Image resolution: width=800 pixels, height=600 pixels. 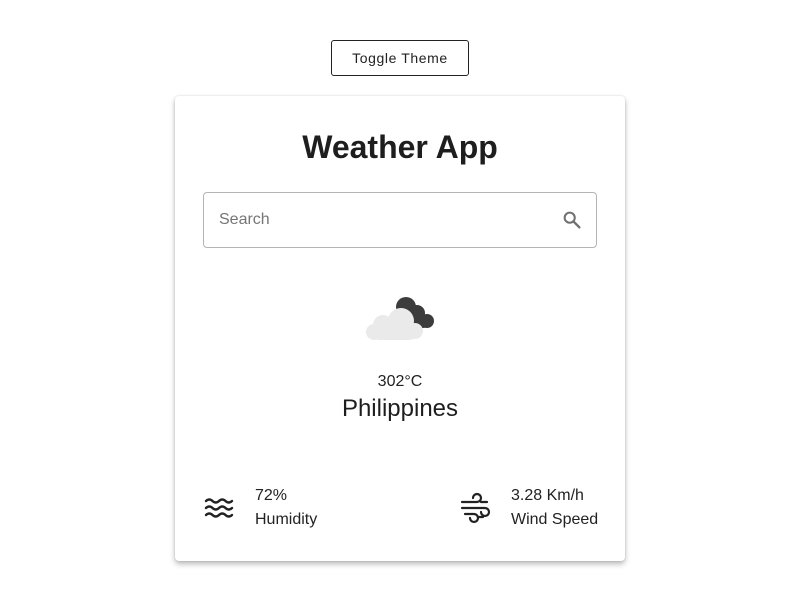 I want to click on toggle-theme-button: Toggle Theme, so click(x=400, y=58).